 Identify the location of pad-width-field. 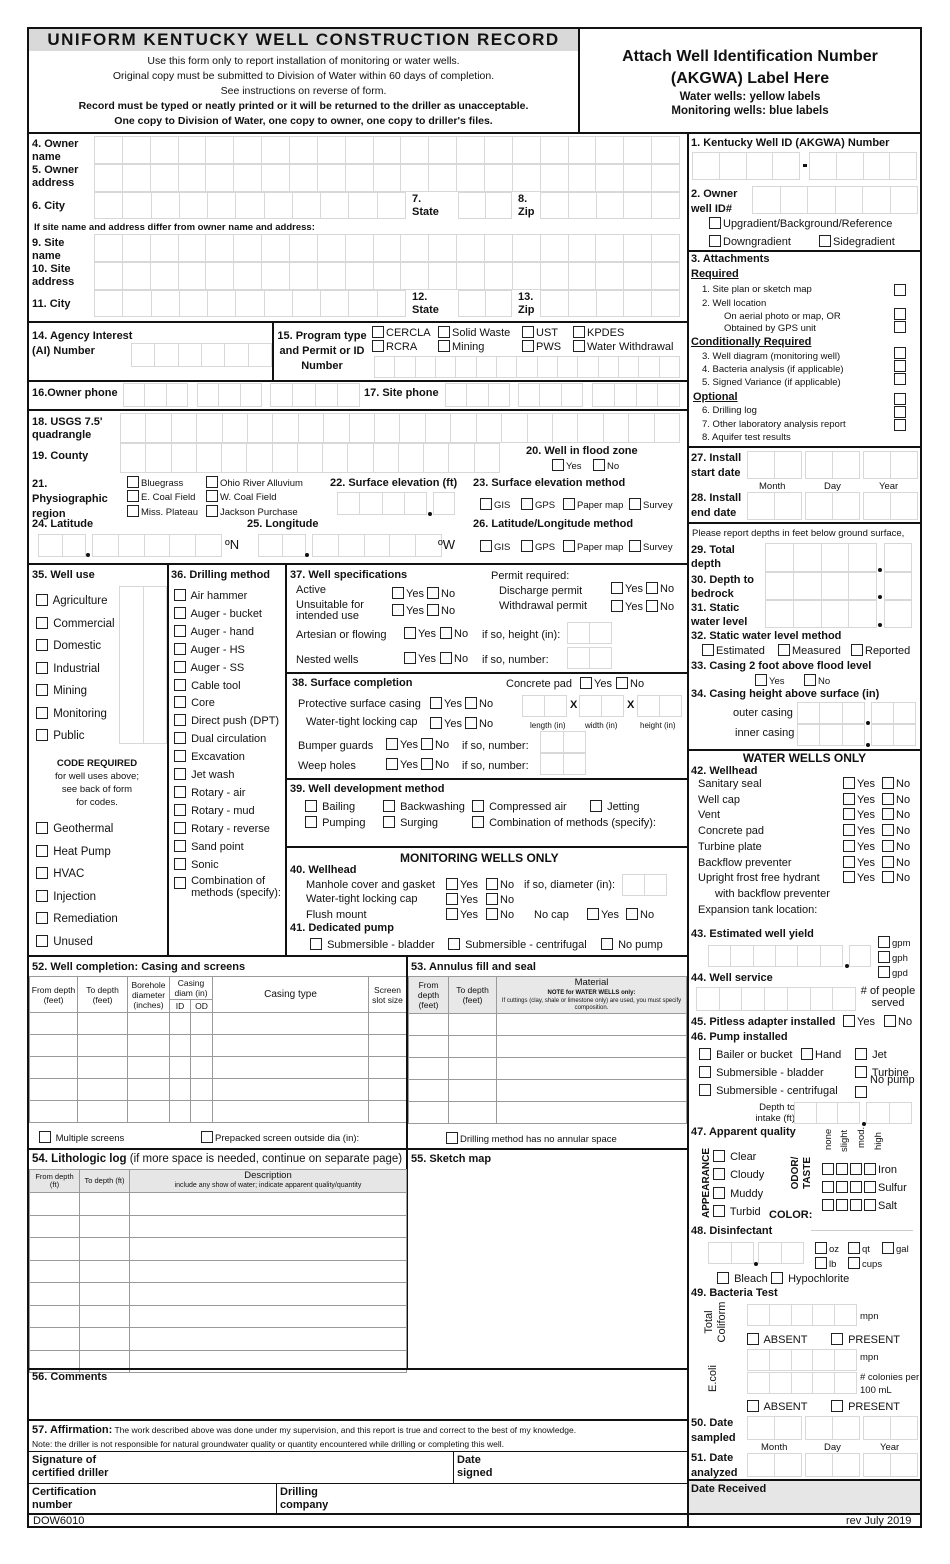
(601, 706).